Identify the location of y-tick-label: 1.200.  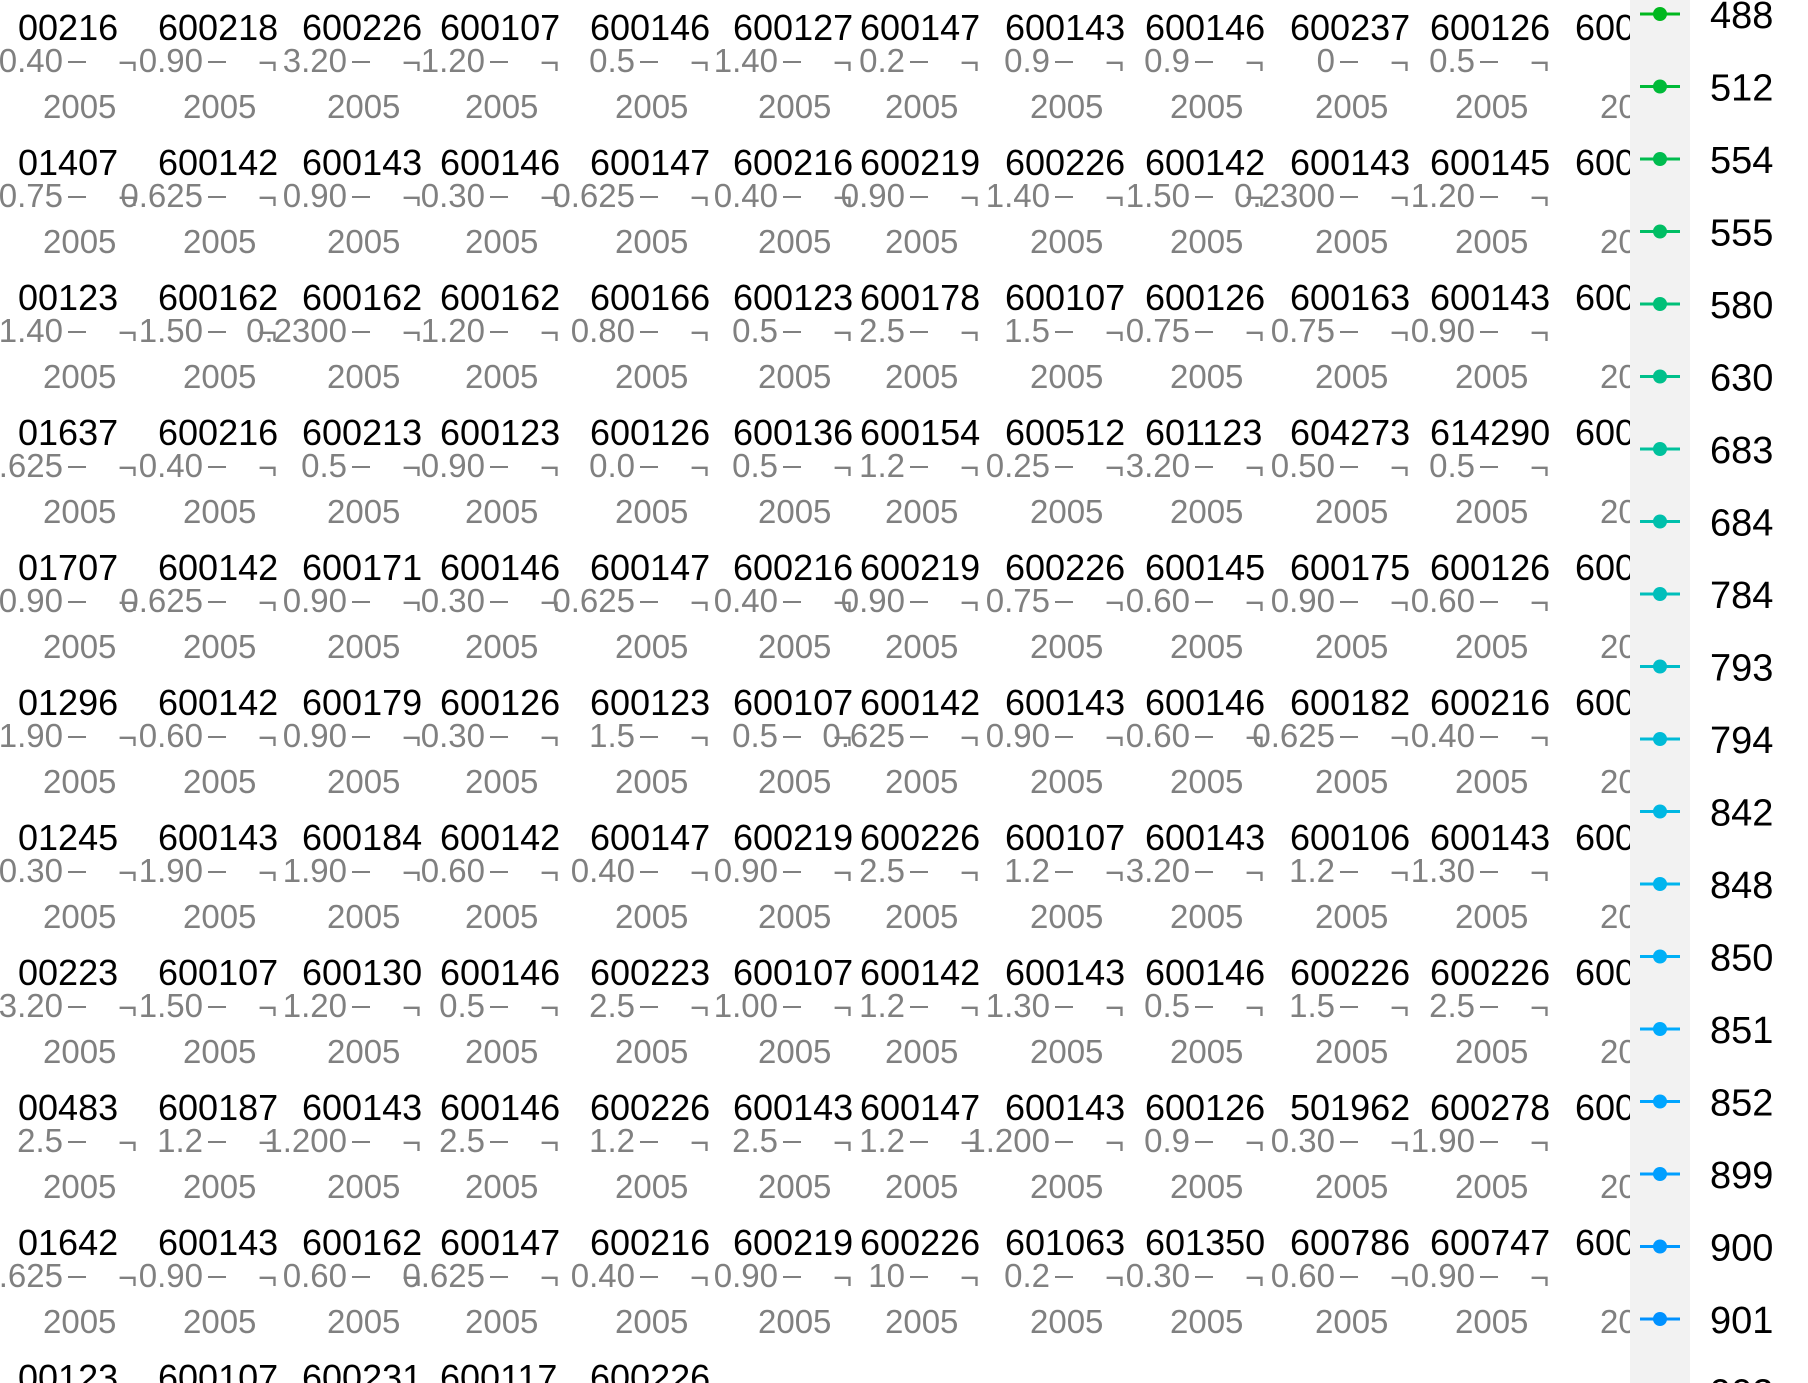
(305, 1140).